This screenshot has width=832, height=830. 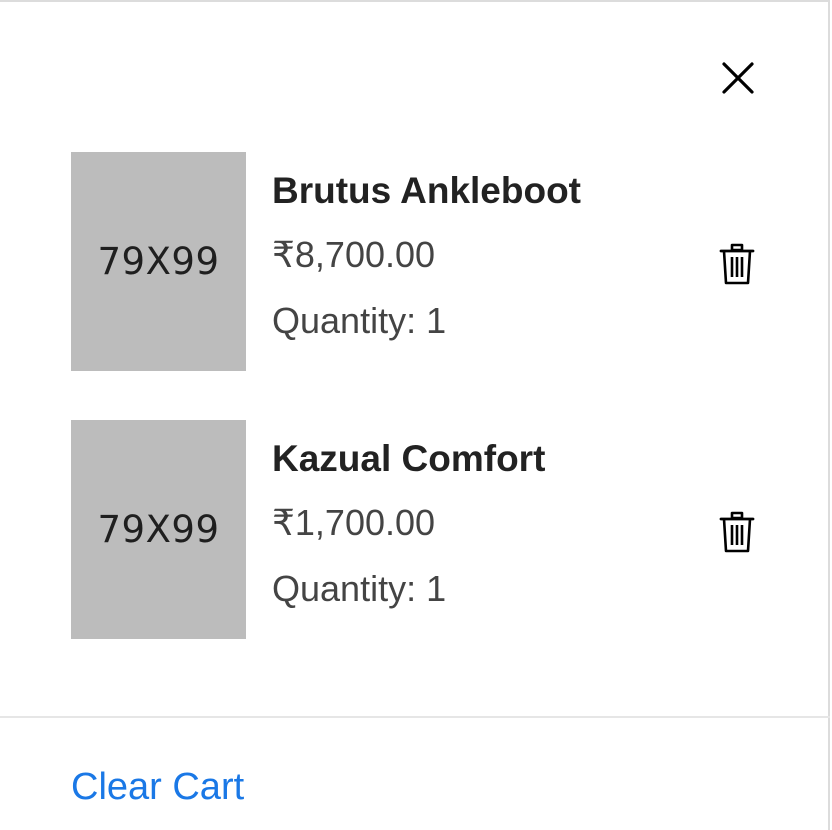 What do you see at coordinates (354, 254) in the screenshot?
I see `product-price: ₹8,700.00` at bounding box center [354, 254].